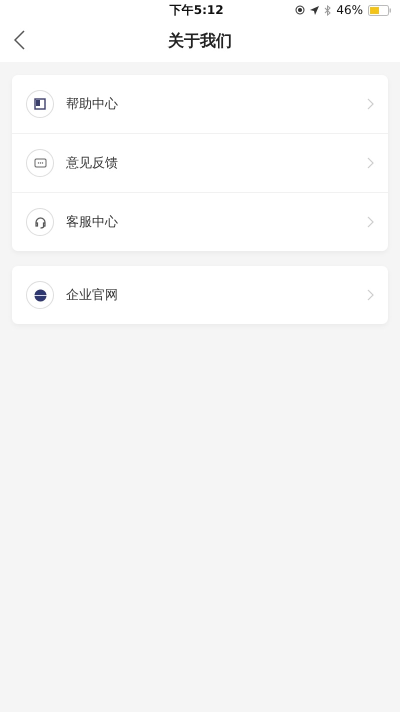 The image size is (400, 712). I want to click on menu-item: 客服中心, so click(200, 221).